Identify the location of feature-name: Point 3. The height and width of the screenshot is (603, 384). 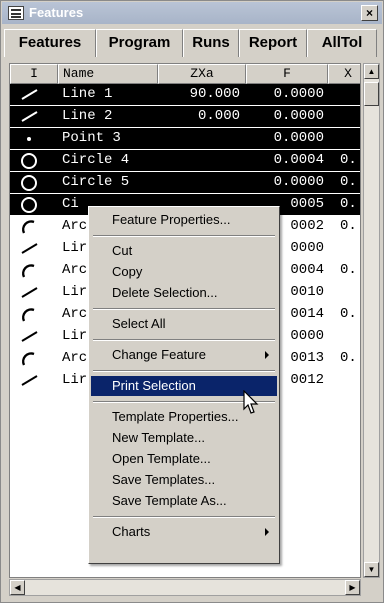
(91, 138).